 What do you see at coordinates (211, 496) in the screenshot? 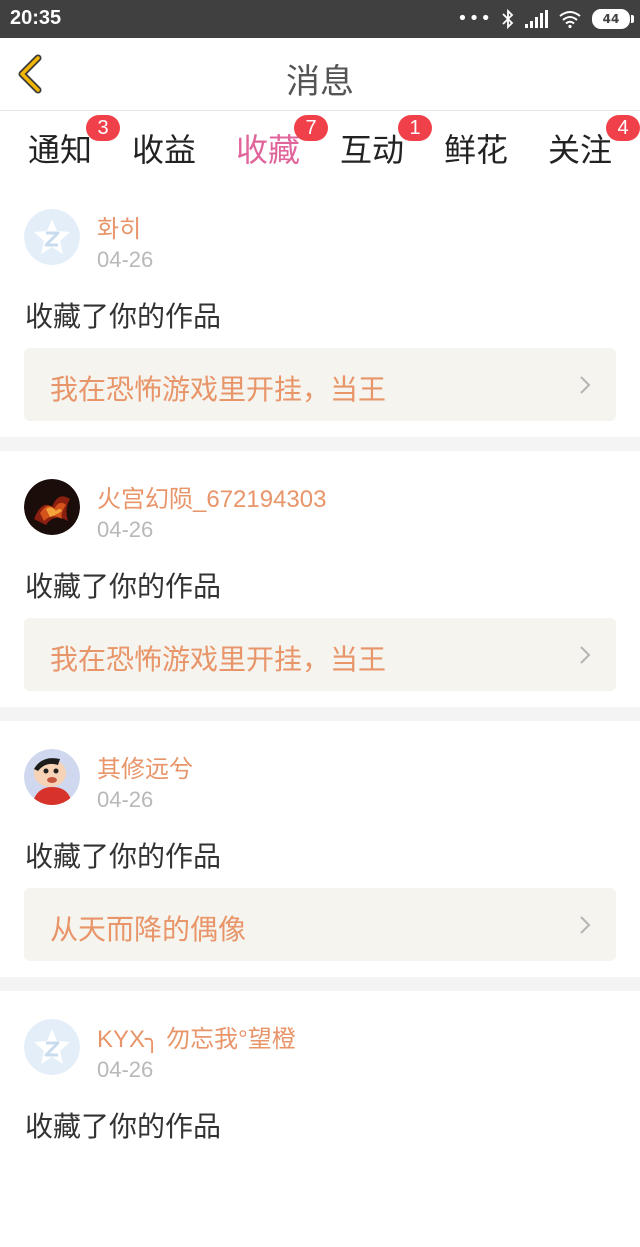
I see `username: 火宫幻陨_672194303` at bounding box center [211, 496].